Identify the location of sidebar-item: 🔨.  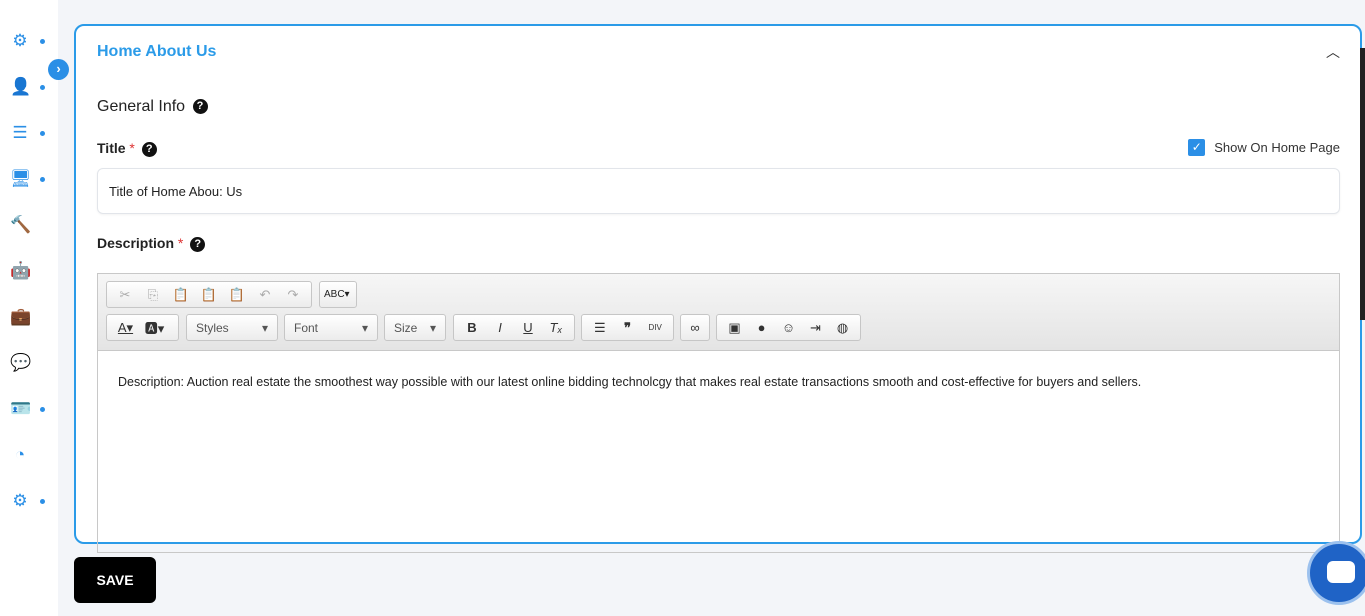
(30, 225).